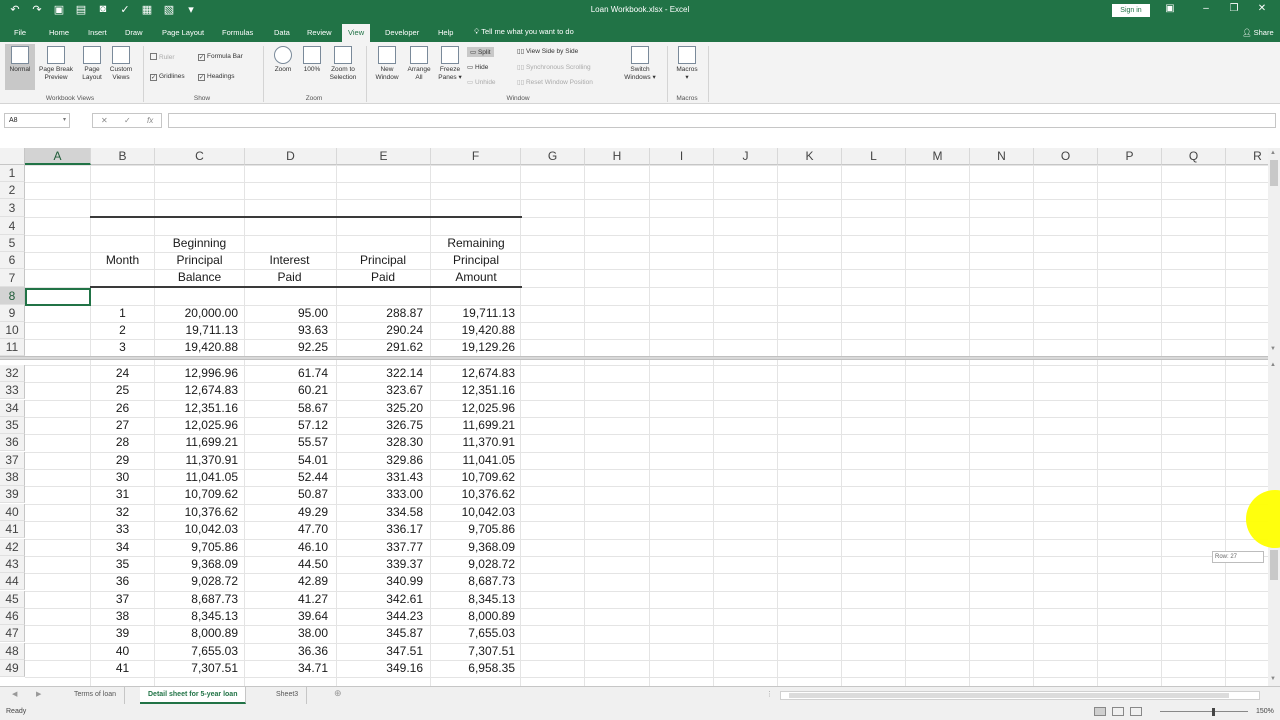  Describe the element at coordinates (286, 668) in the screenshot. I see `cell-interest-paid: 34.71` at that location.